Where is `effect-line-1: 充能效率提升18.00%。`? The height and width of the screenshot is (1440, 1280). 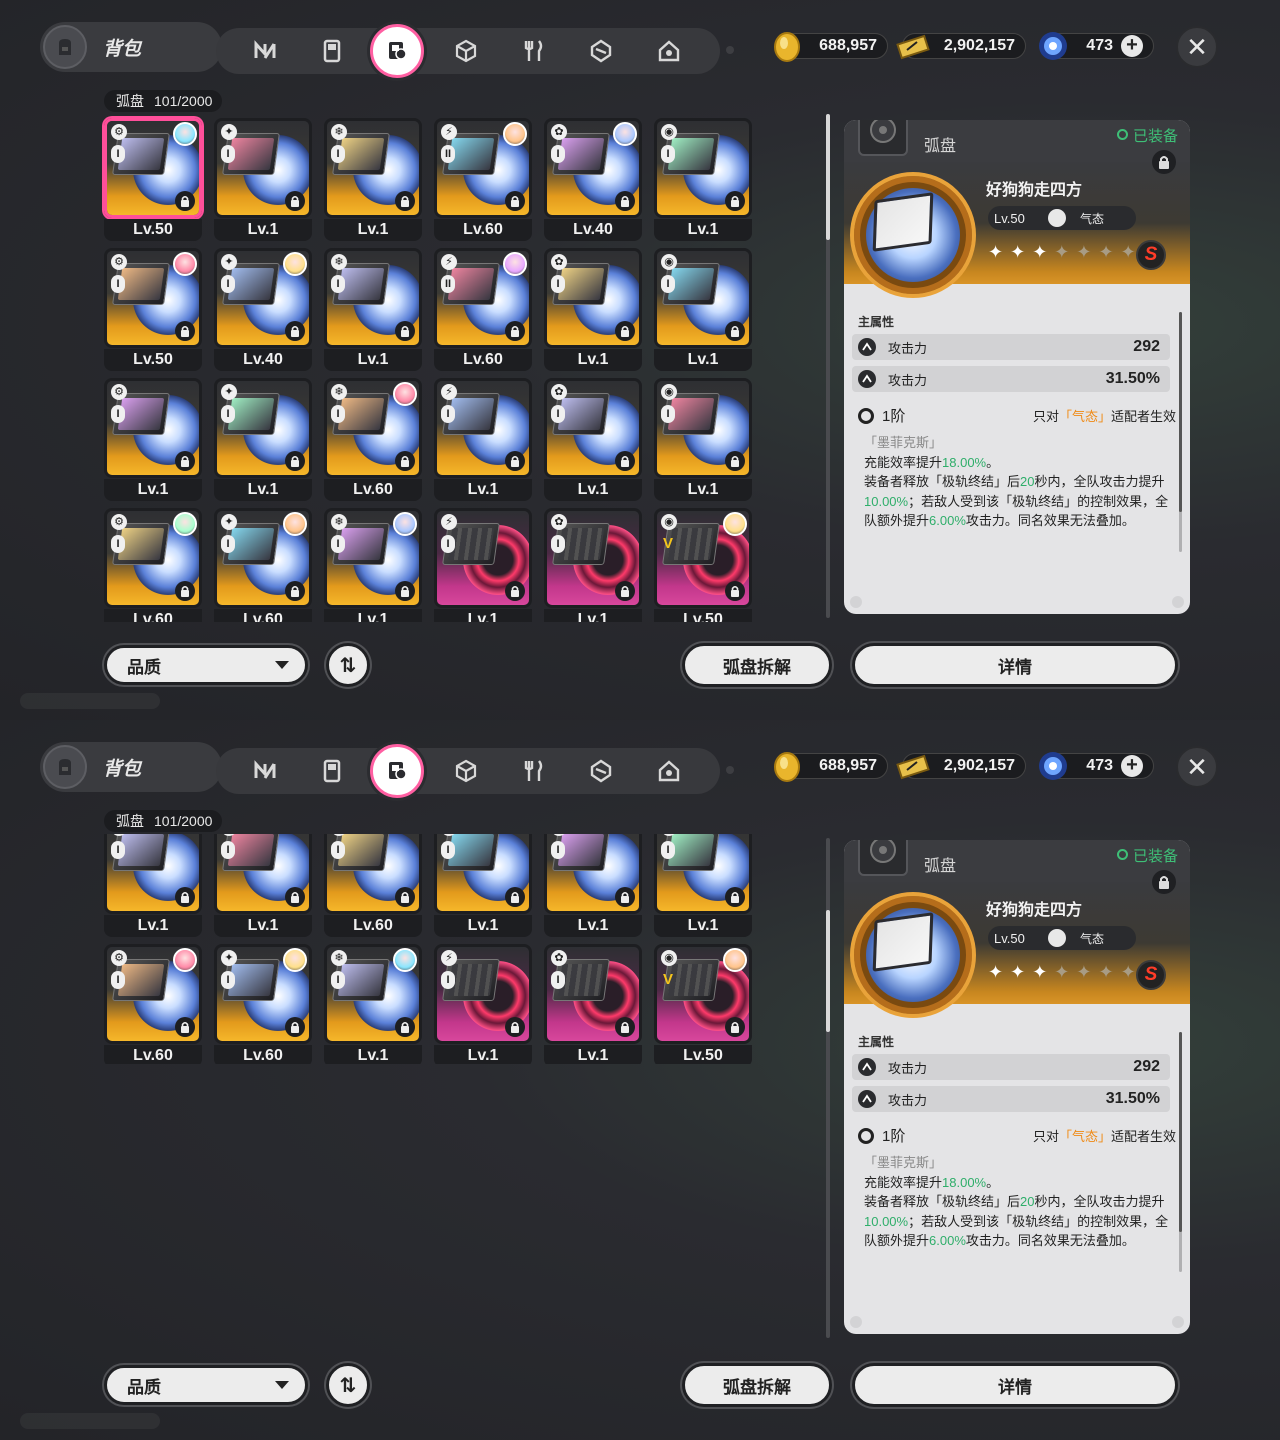
effect-line-1: 充能效率提升18.00%。 is located at coordinates (932, 462).